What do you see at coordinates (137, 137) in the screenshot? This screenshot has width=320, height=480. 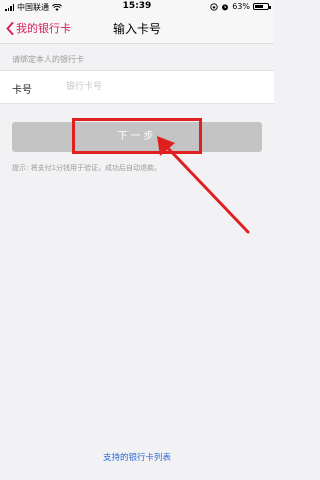 I see `next-button: 下一步` at bounding box center [137, 137].